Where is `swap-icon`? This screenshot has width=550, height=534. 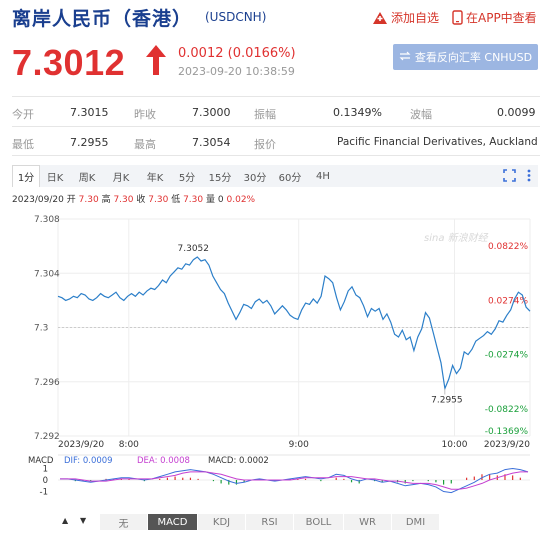 swap-icon is located at coordinates (405, 57).